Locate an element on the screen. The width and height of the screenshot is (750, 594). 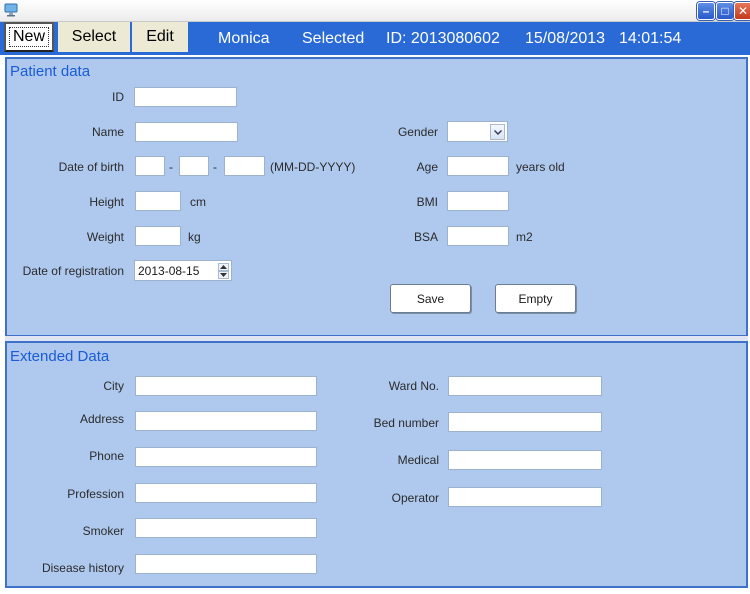
disease-history-label: Disease history is located at coordinates (82, 568).